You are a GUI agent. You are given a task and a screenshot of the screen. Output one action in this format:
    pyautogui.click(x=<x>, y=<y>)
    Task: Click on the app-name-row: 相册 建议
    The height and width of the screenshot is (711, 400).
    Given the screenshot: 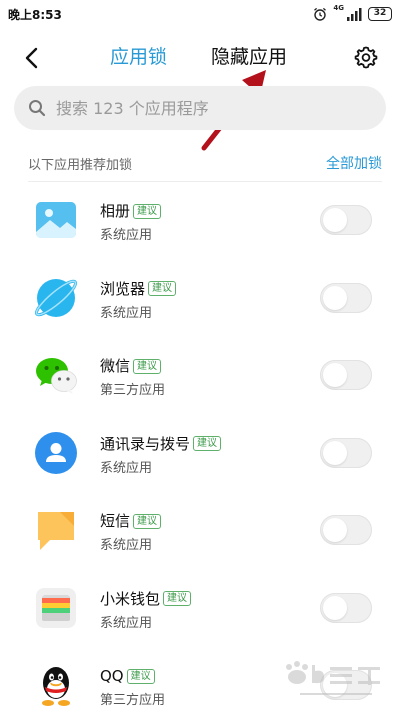 What is the action you would take?
    pyautogui.click(x=131, y=211)
    